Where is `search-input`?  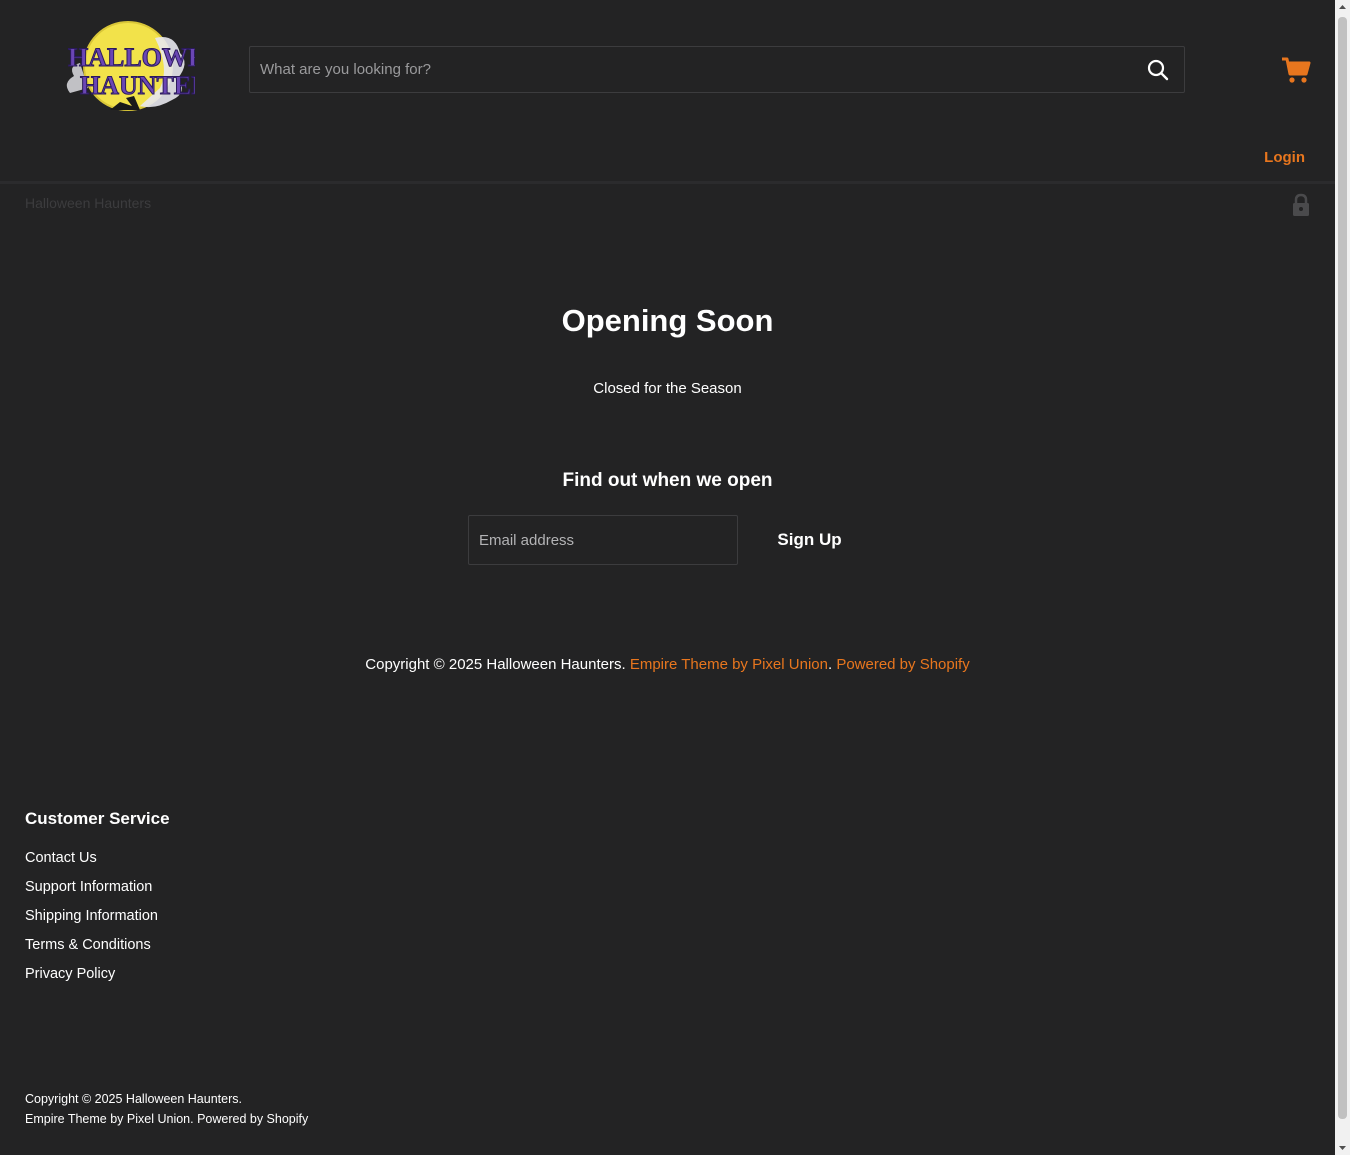
search-input is located at coordinates (685, 69).